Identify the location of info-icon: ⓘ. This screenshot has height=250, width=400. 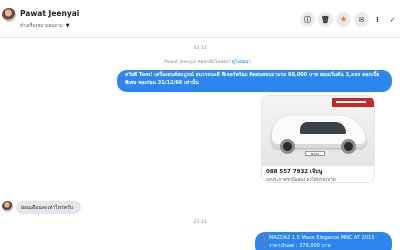
(307, 19).